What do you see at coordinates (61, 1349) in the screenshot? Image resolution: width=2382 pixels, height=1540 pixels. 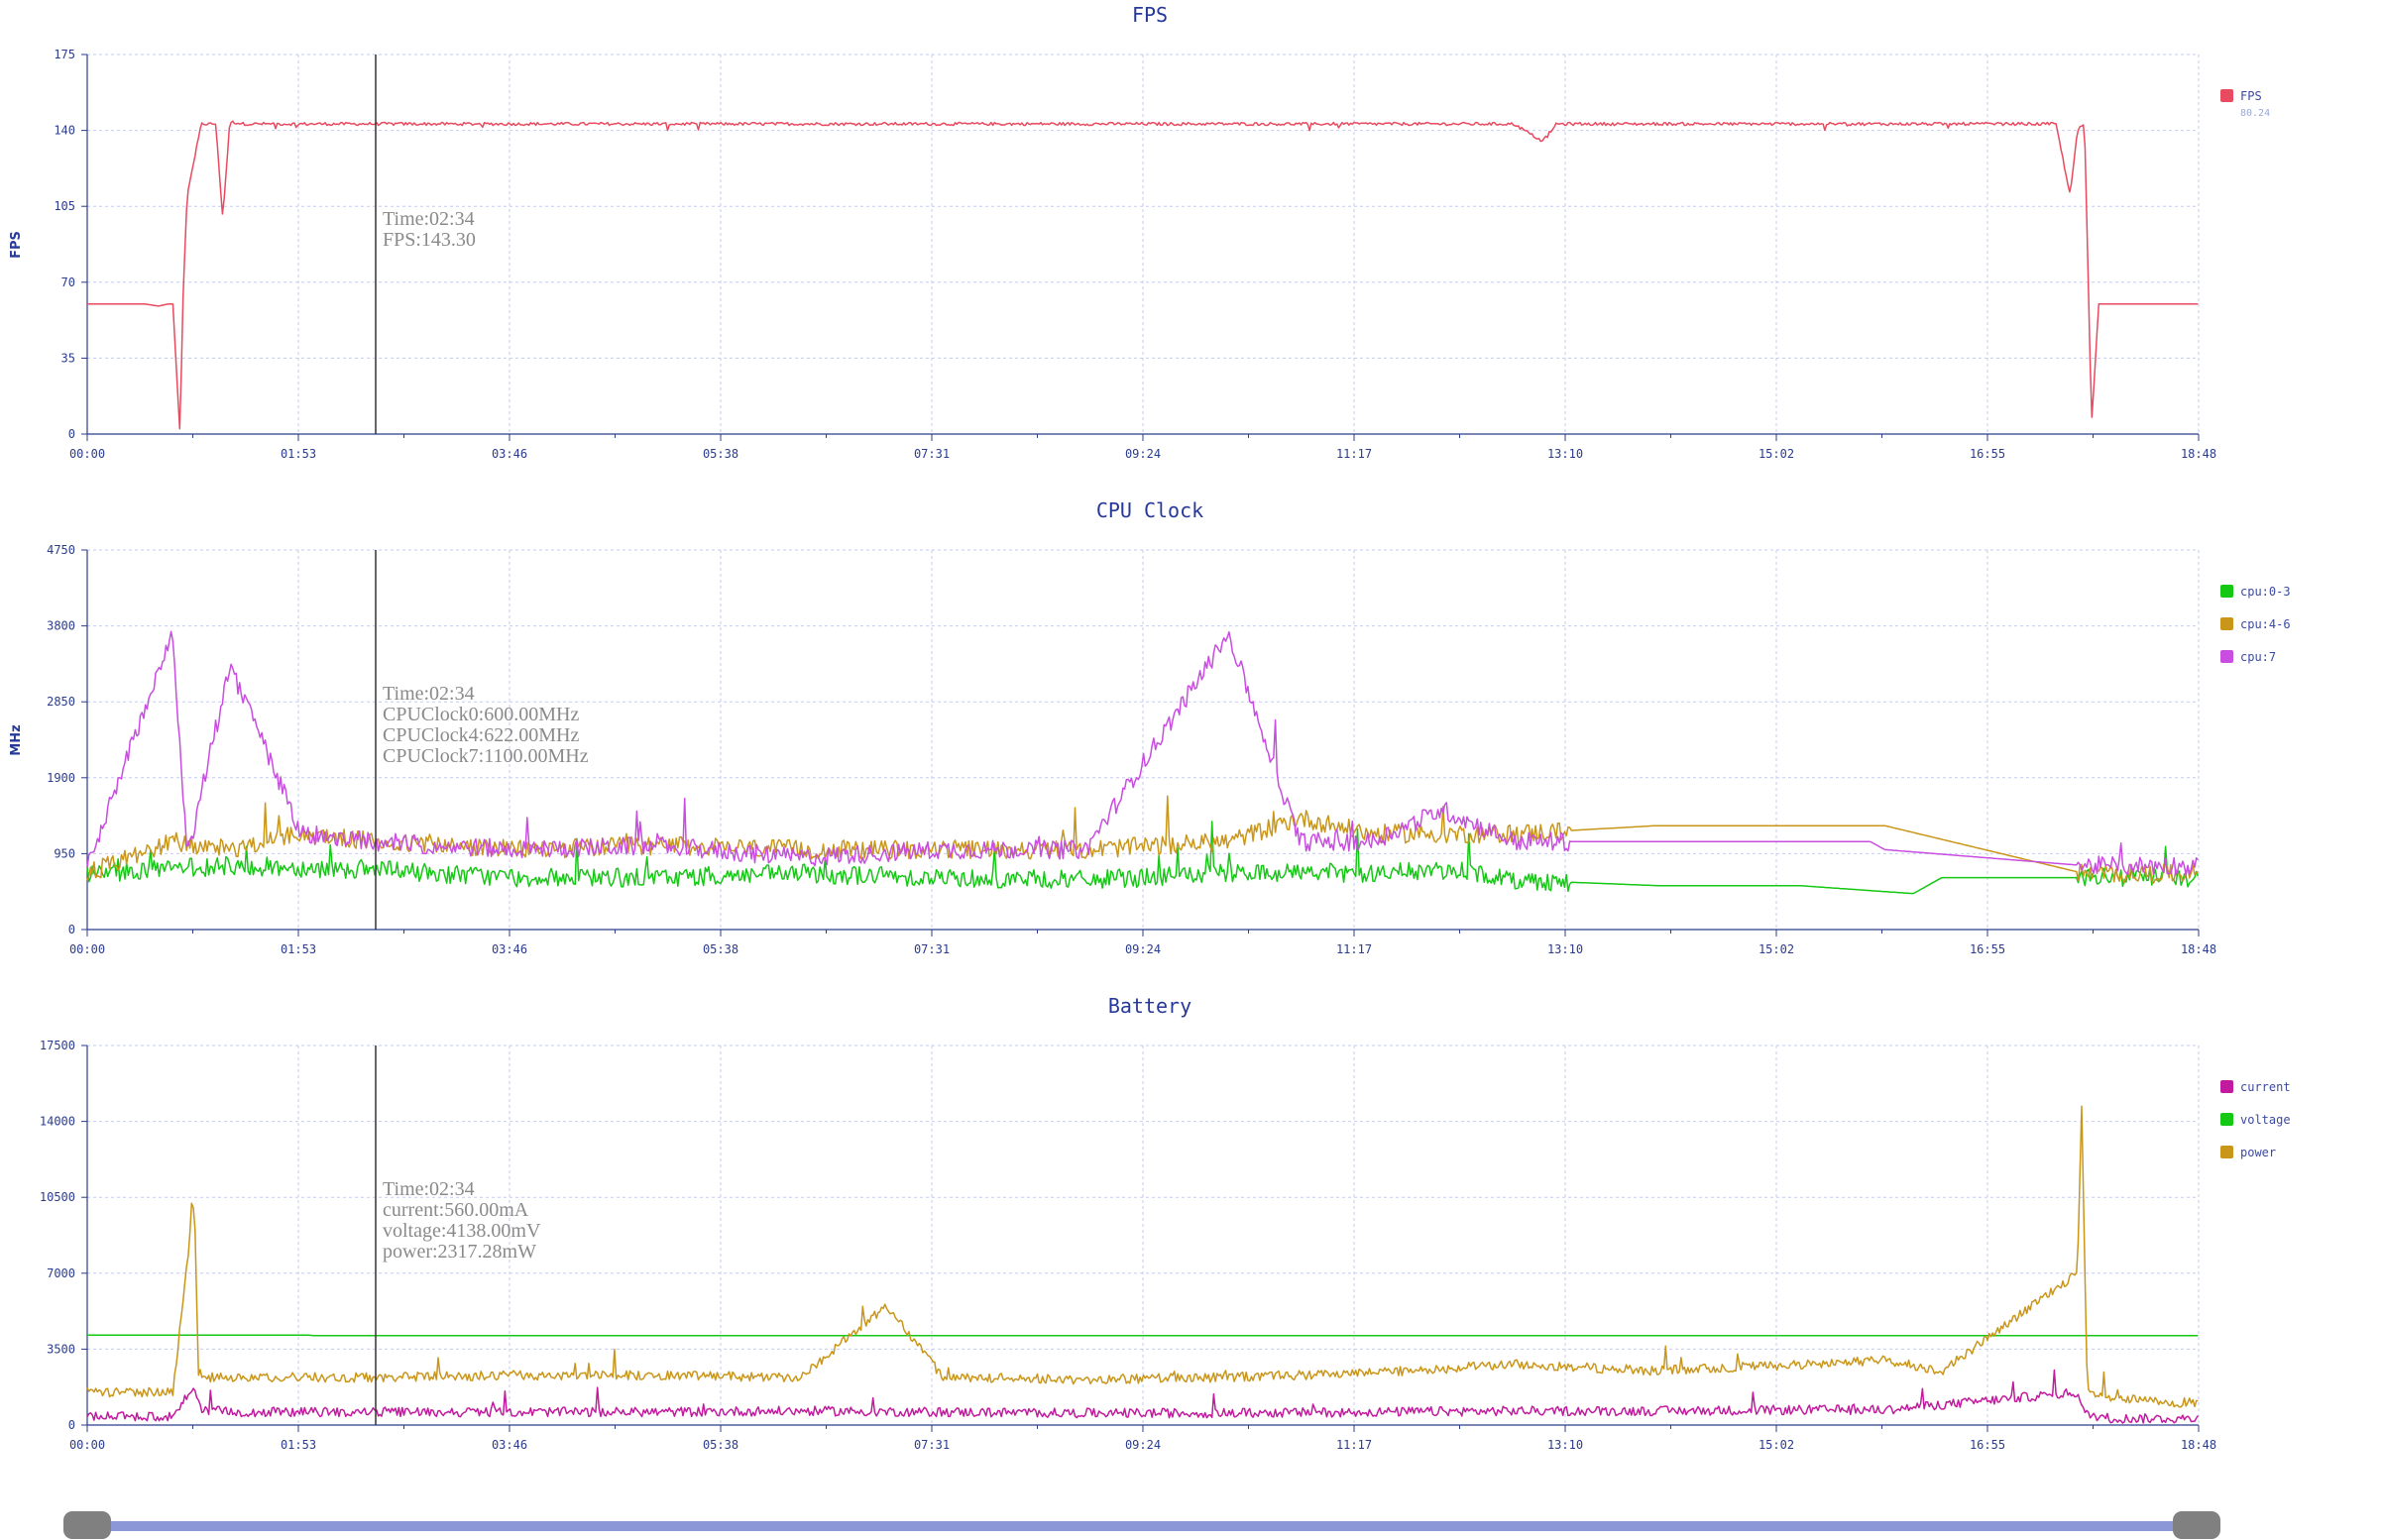 I see `y-tick-label: 3500` at bounding box center [61, 1349].